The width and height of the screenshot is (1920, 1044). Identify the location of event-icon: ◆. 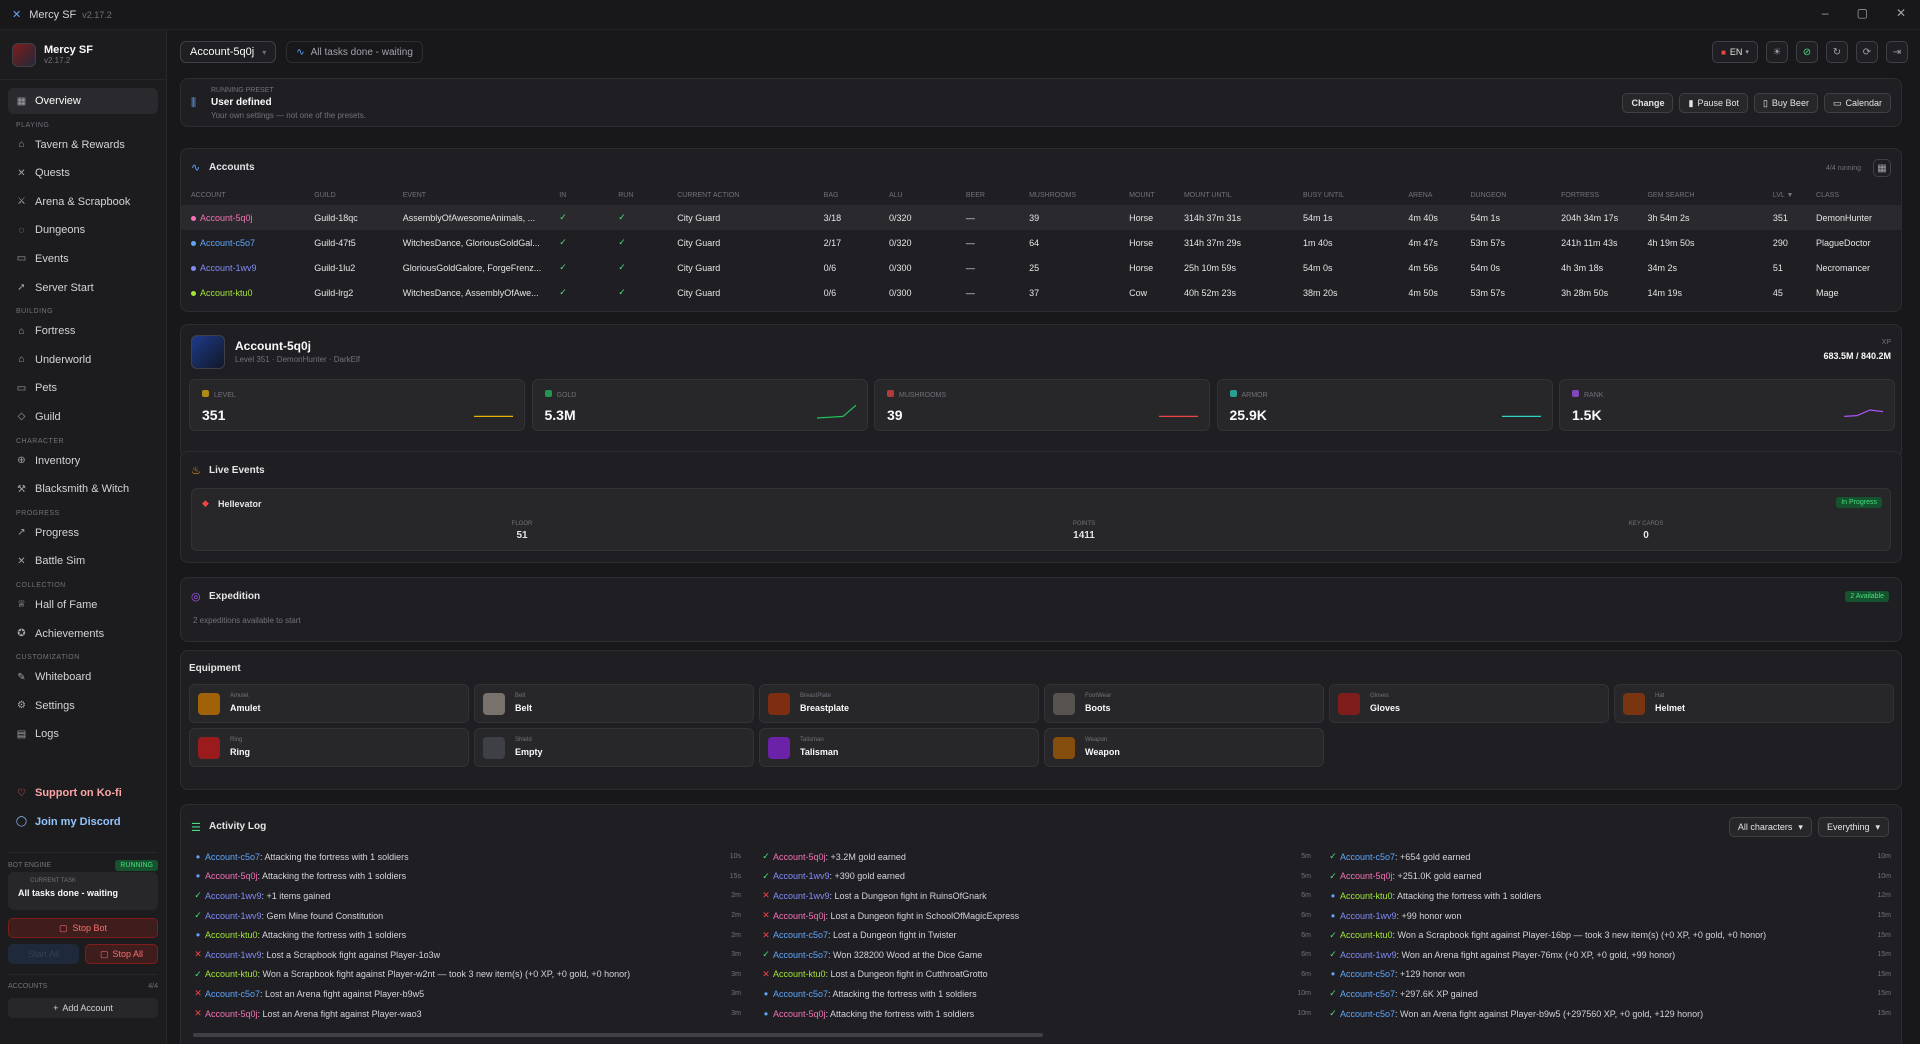
(205, 503).